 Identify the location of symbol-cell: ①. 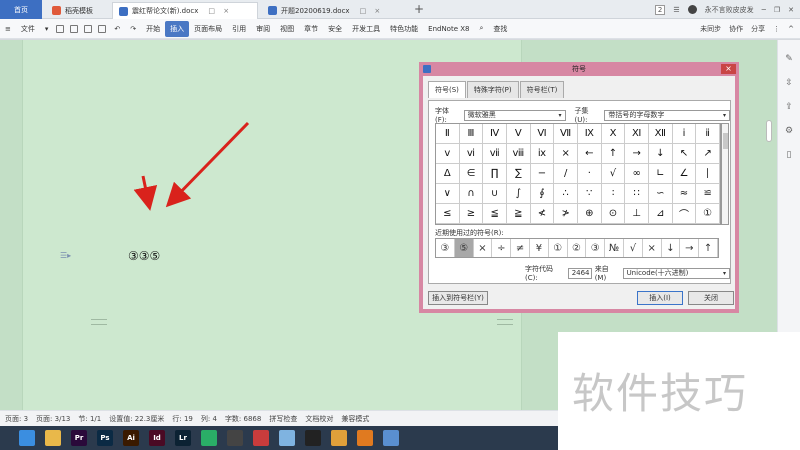
(708, 214).